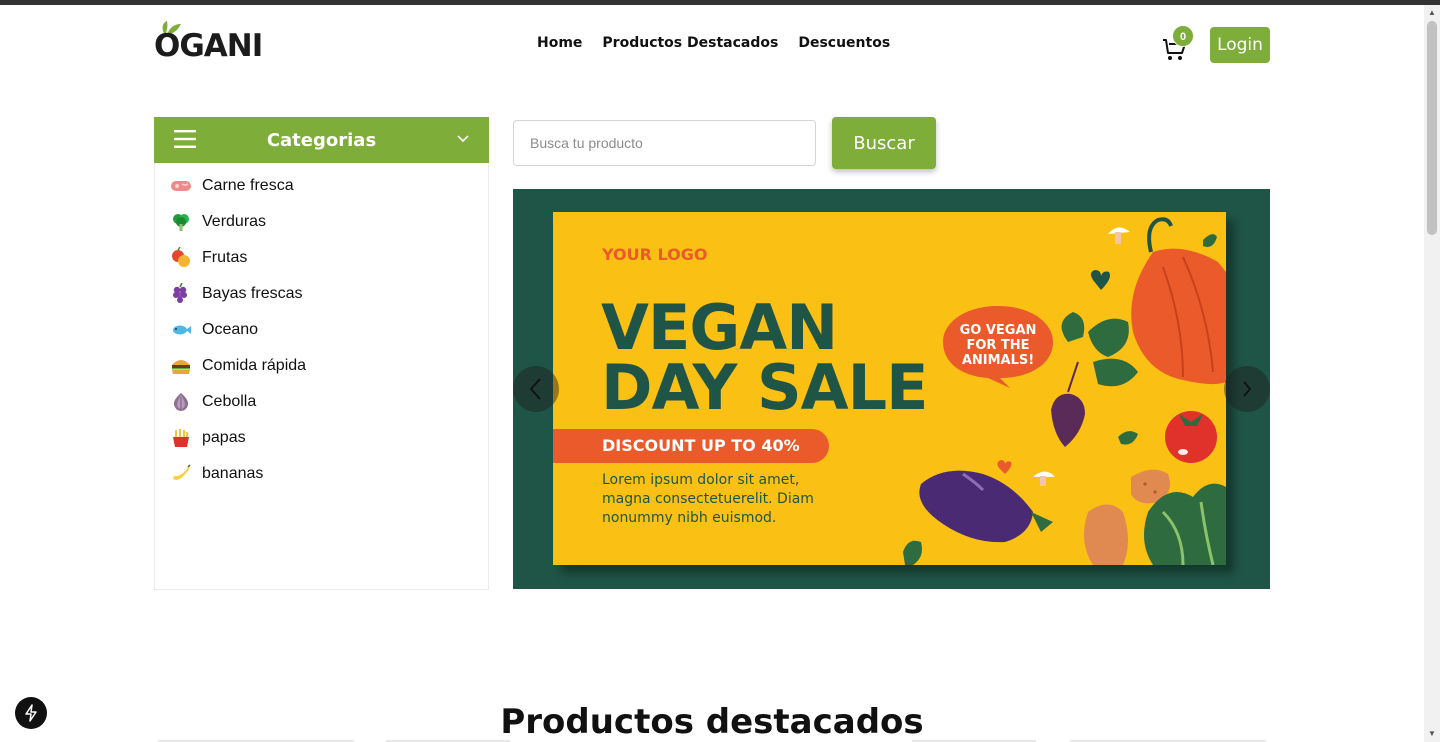 Image resolution: width=1440 pixels, height=742 pixels. What do you see at coordinates (689, 518) in the screenshot?
I see `banner-body-line: nonummy nibh euismod.` at bounding box center [689, 518].